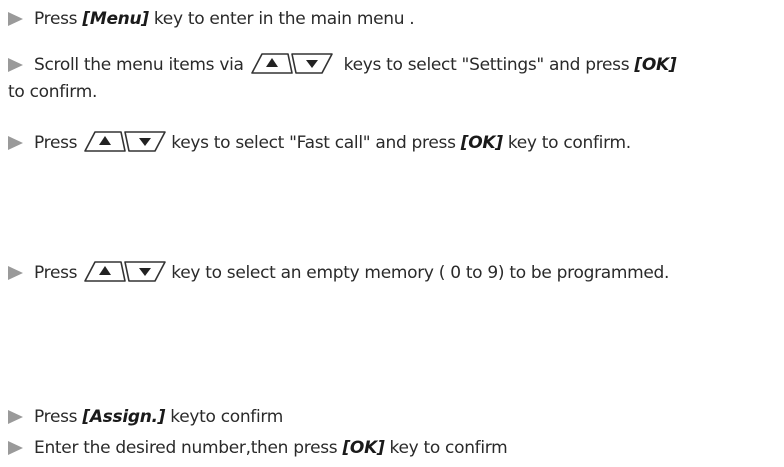 The height and width of the screenshot is (467, 784). I want to click on step-6-suffix: key to confirm, so click(446, 448).